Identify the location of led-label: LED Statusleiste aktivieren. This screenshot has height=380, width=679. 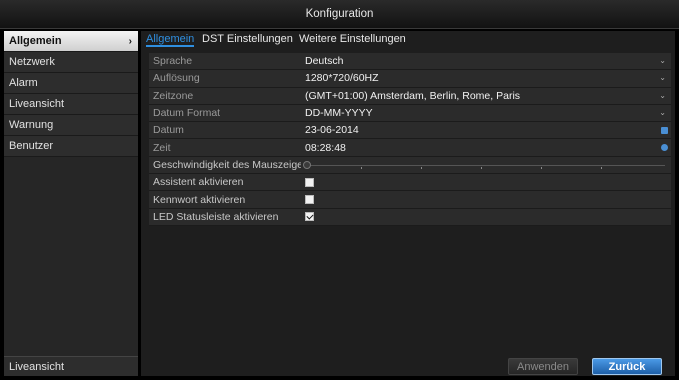
(216, 216).